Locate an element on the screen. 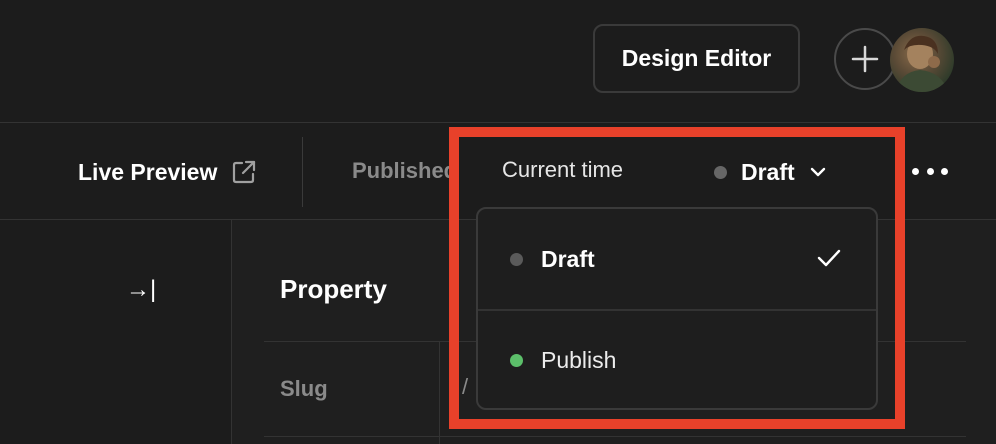 The height and width of the screenshot is (444, 996). table-divider is located at coordinates (615, 436).